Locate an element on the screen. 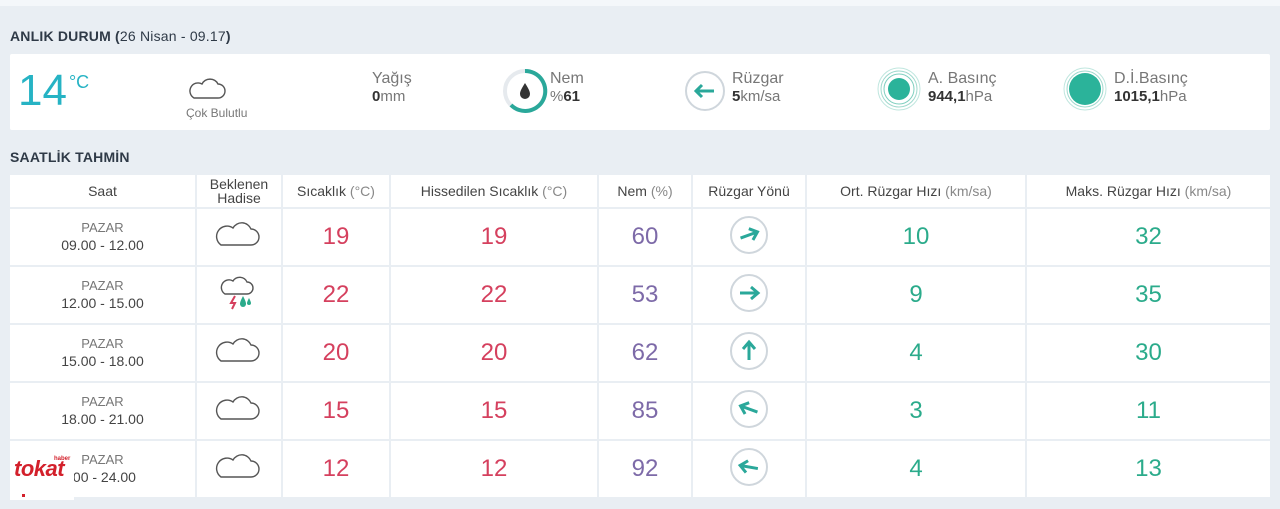 The image size is (1280, 509). wind-unit: km/sa is located at coordinates (760, 96).